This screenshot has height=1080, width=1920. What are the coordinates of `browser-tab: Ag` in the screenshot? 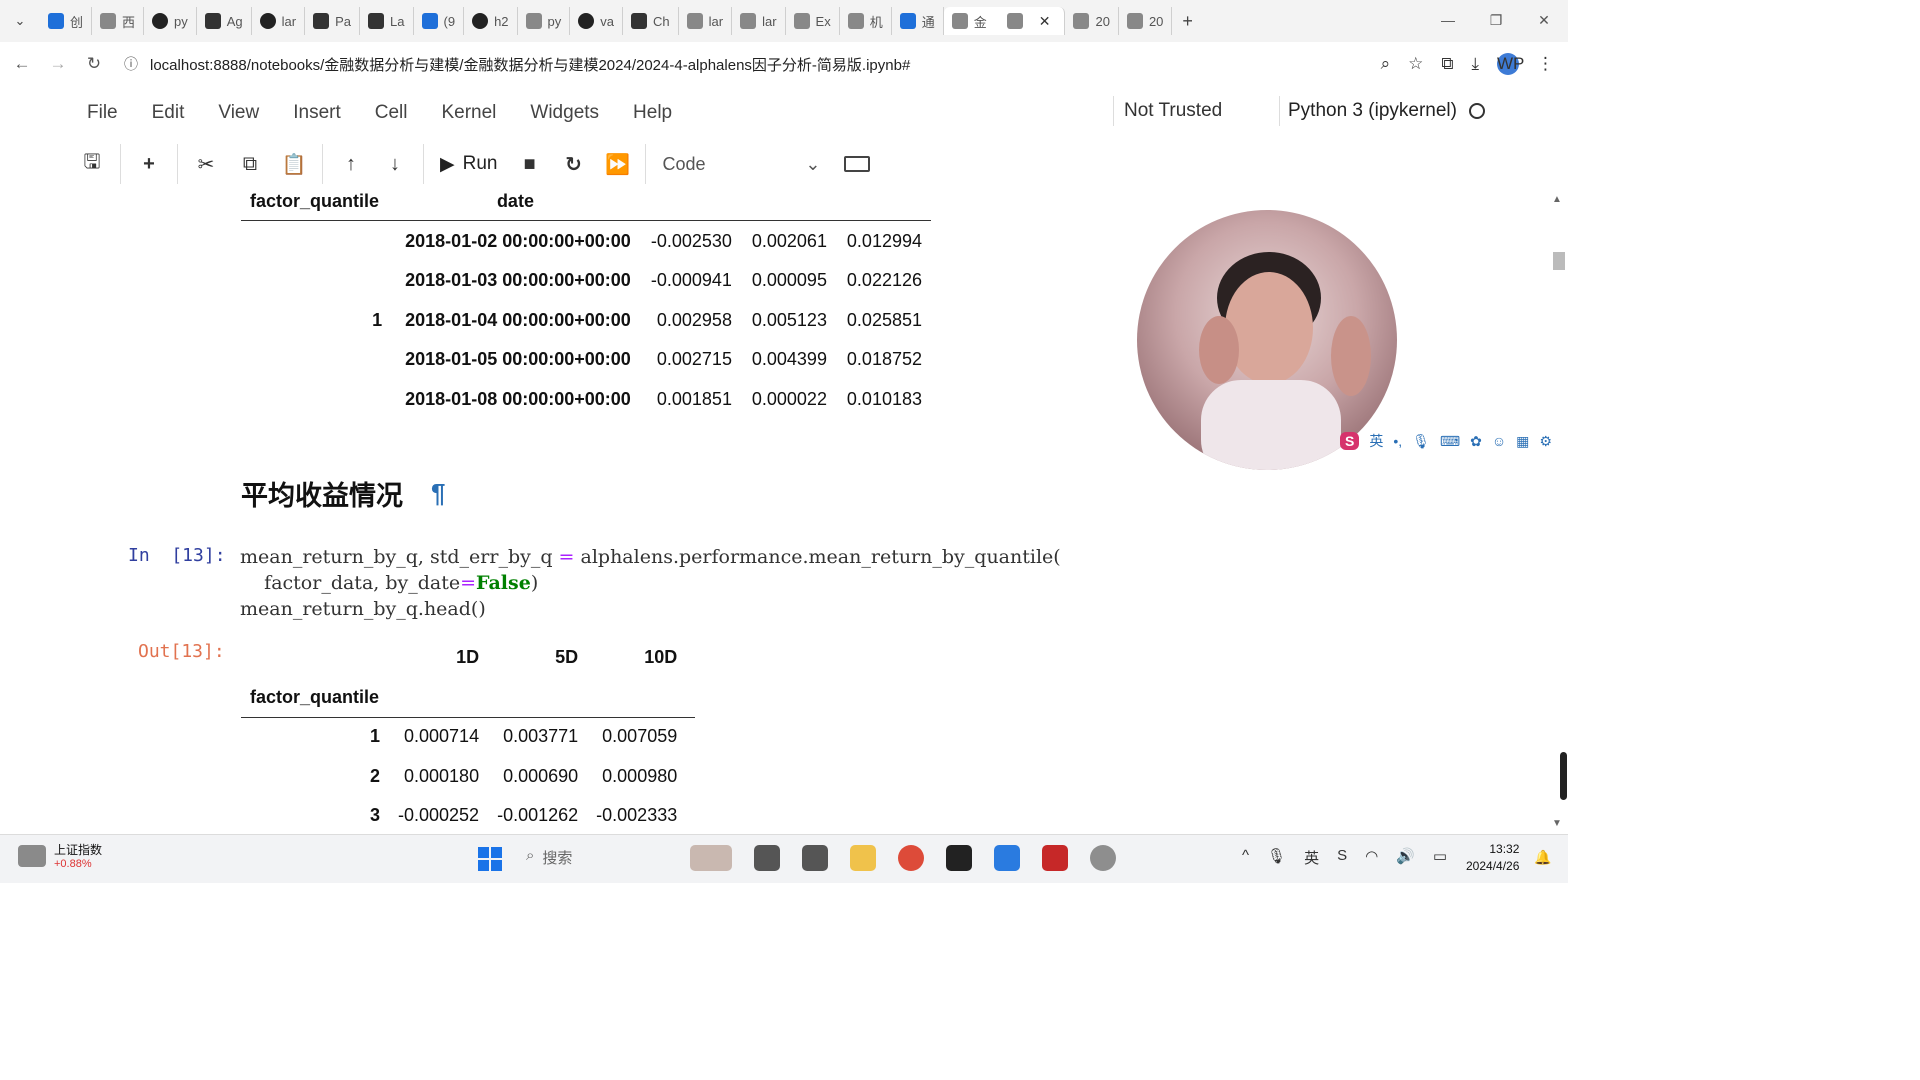 It's located at (224, 21).